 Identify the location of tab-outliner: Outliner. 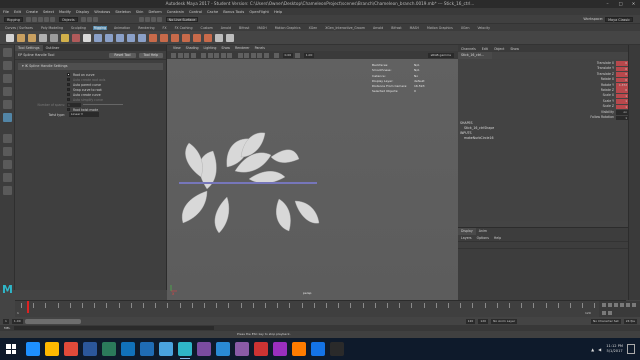
(53, 48).